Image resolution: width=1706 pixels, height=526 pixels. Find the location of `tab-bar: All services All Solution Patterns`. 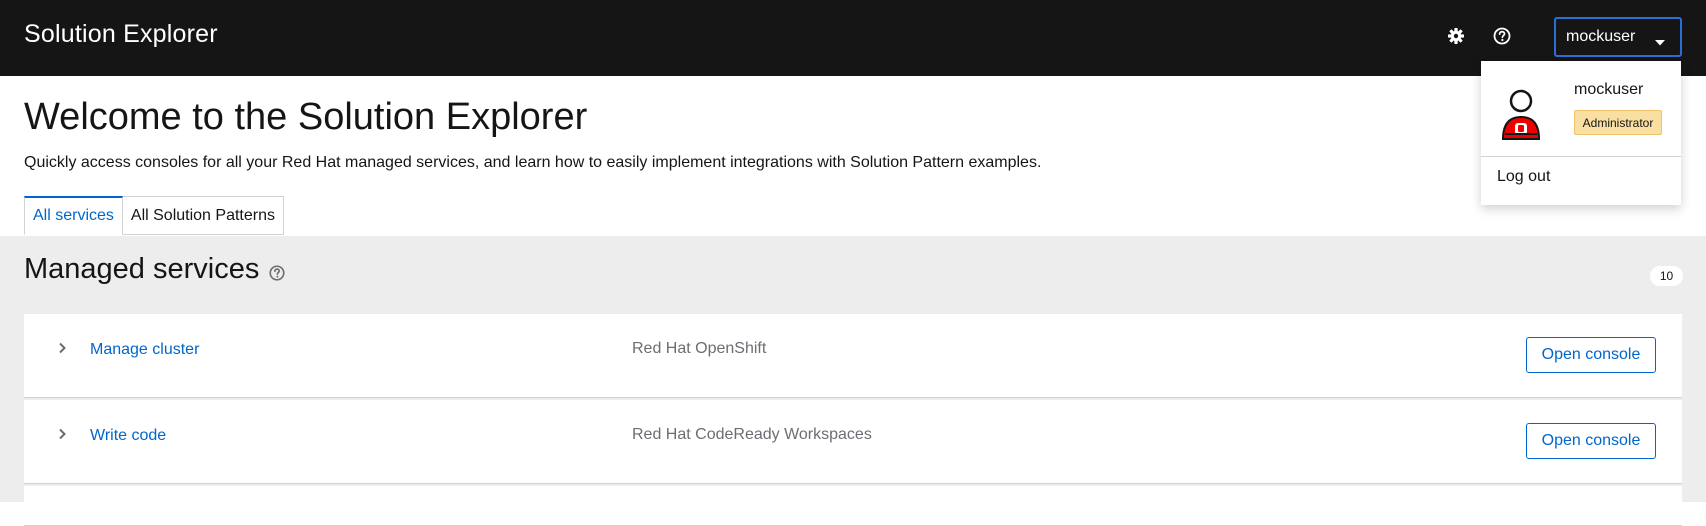

tab-bar: All services All Solution Patterns is located at coordinates (154, 215).